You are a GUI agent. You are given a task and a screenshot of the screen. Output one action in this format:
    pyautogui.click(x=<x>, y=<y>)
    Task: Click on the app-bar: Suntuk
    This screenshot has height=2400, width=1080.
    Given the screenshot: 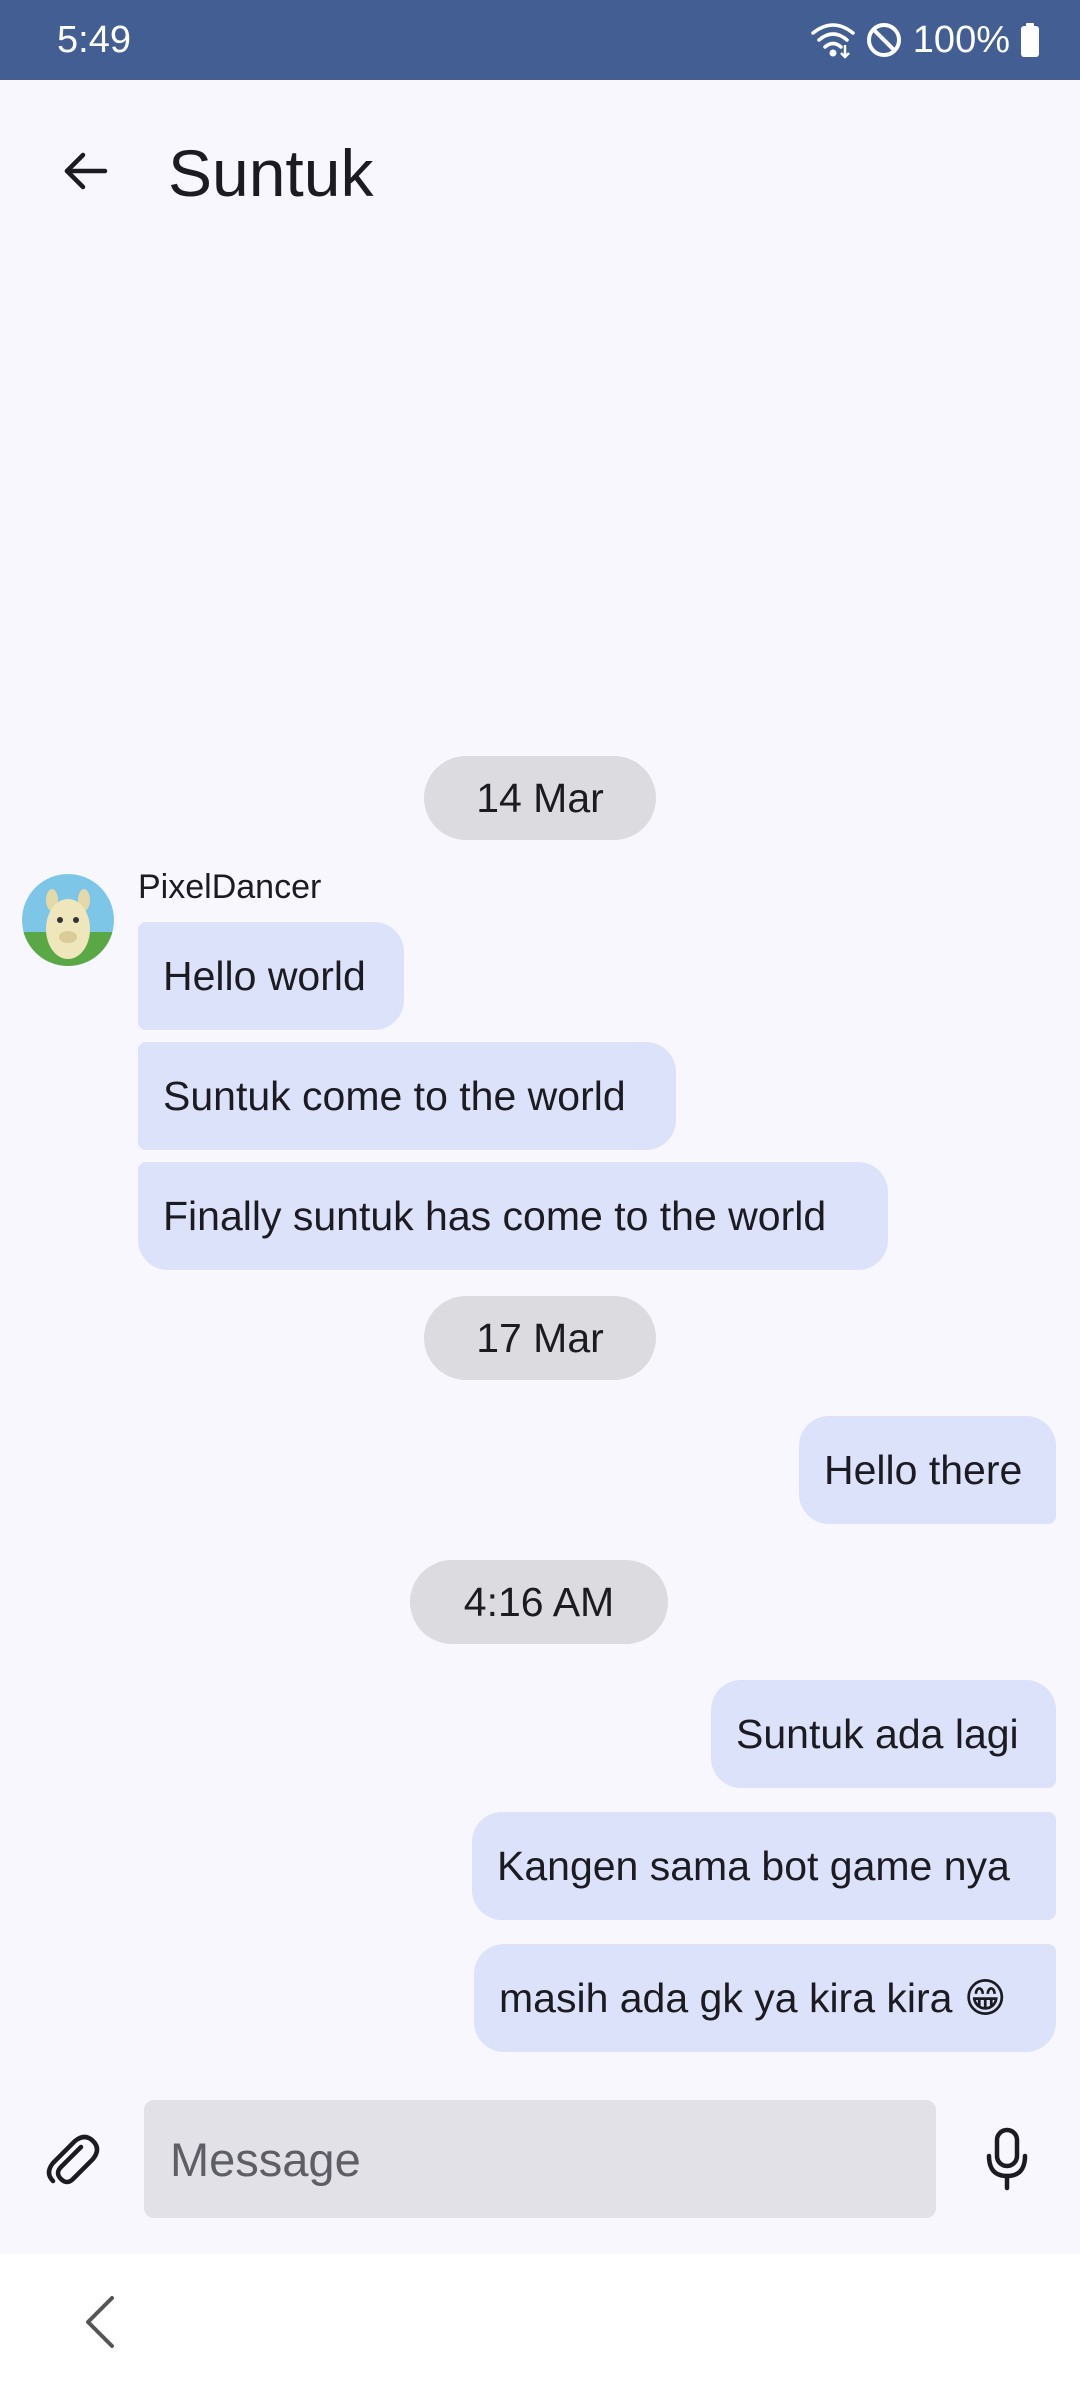 What is the action you would take?
    pyautogui.click(x=540, y=175)
    